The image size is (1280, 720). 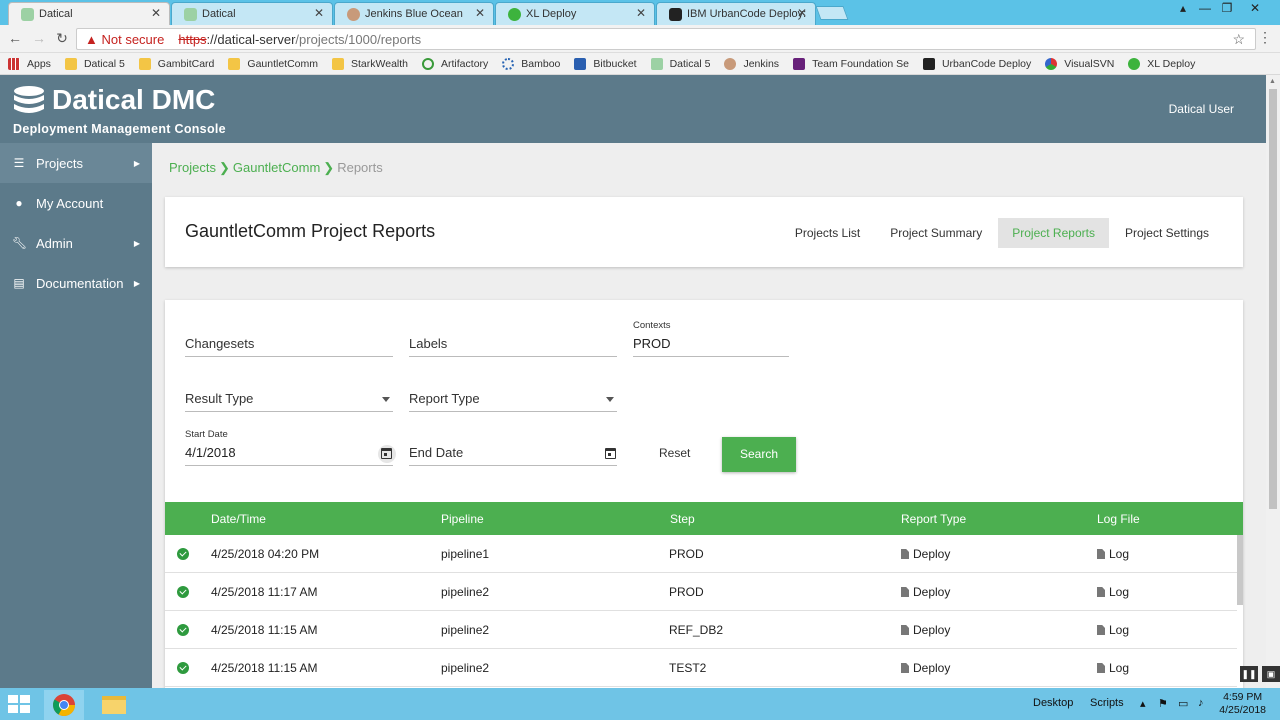 I want to click on scroll-up-icon: ▲, so click(x=1272, y=81).